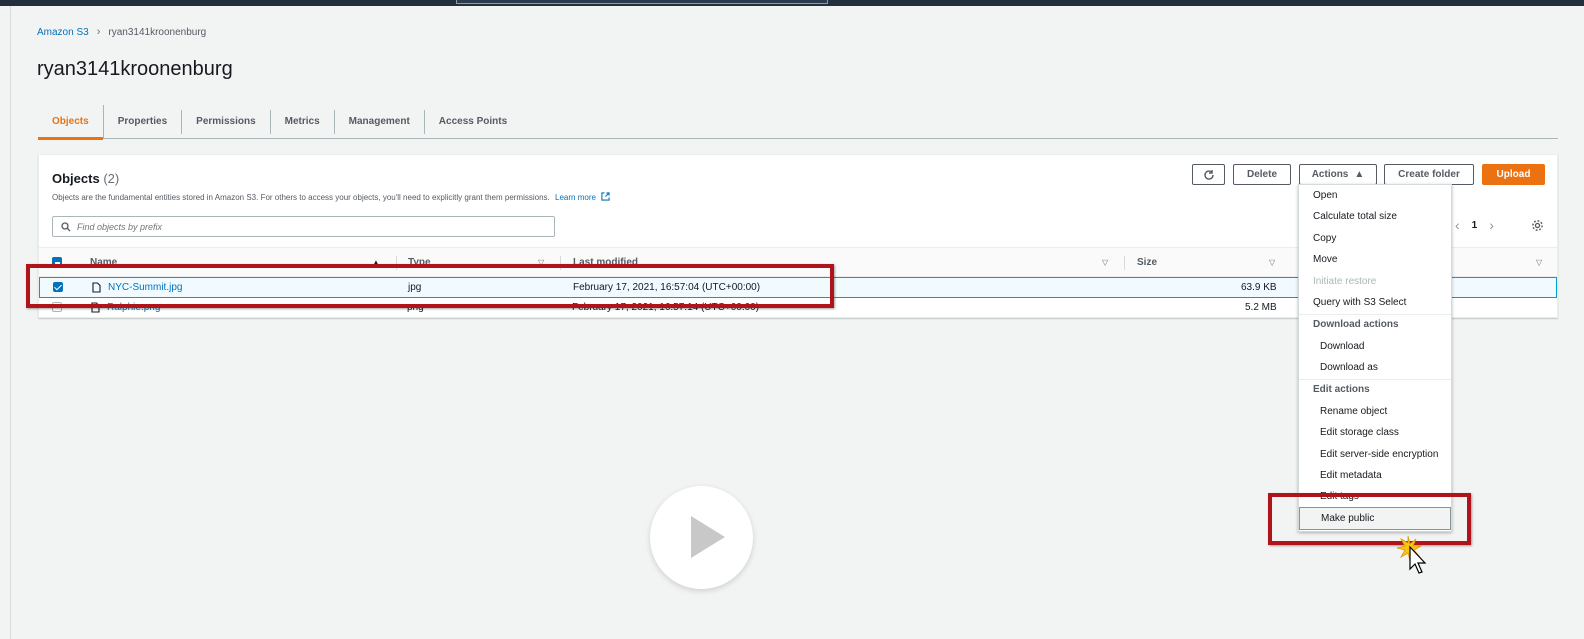  What do you see at coordinates (1325, 259) in the screenshot?
I see `menu-item-move: Move` at bounding box center [1325, 259].